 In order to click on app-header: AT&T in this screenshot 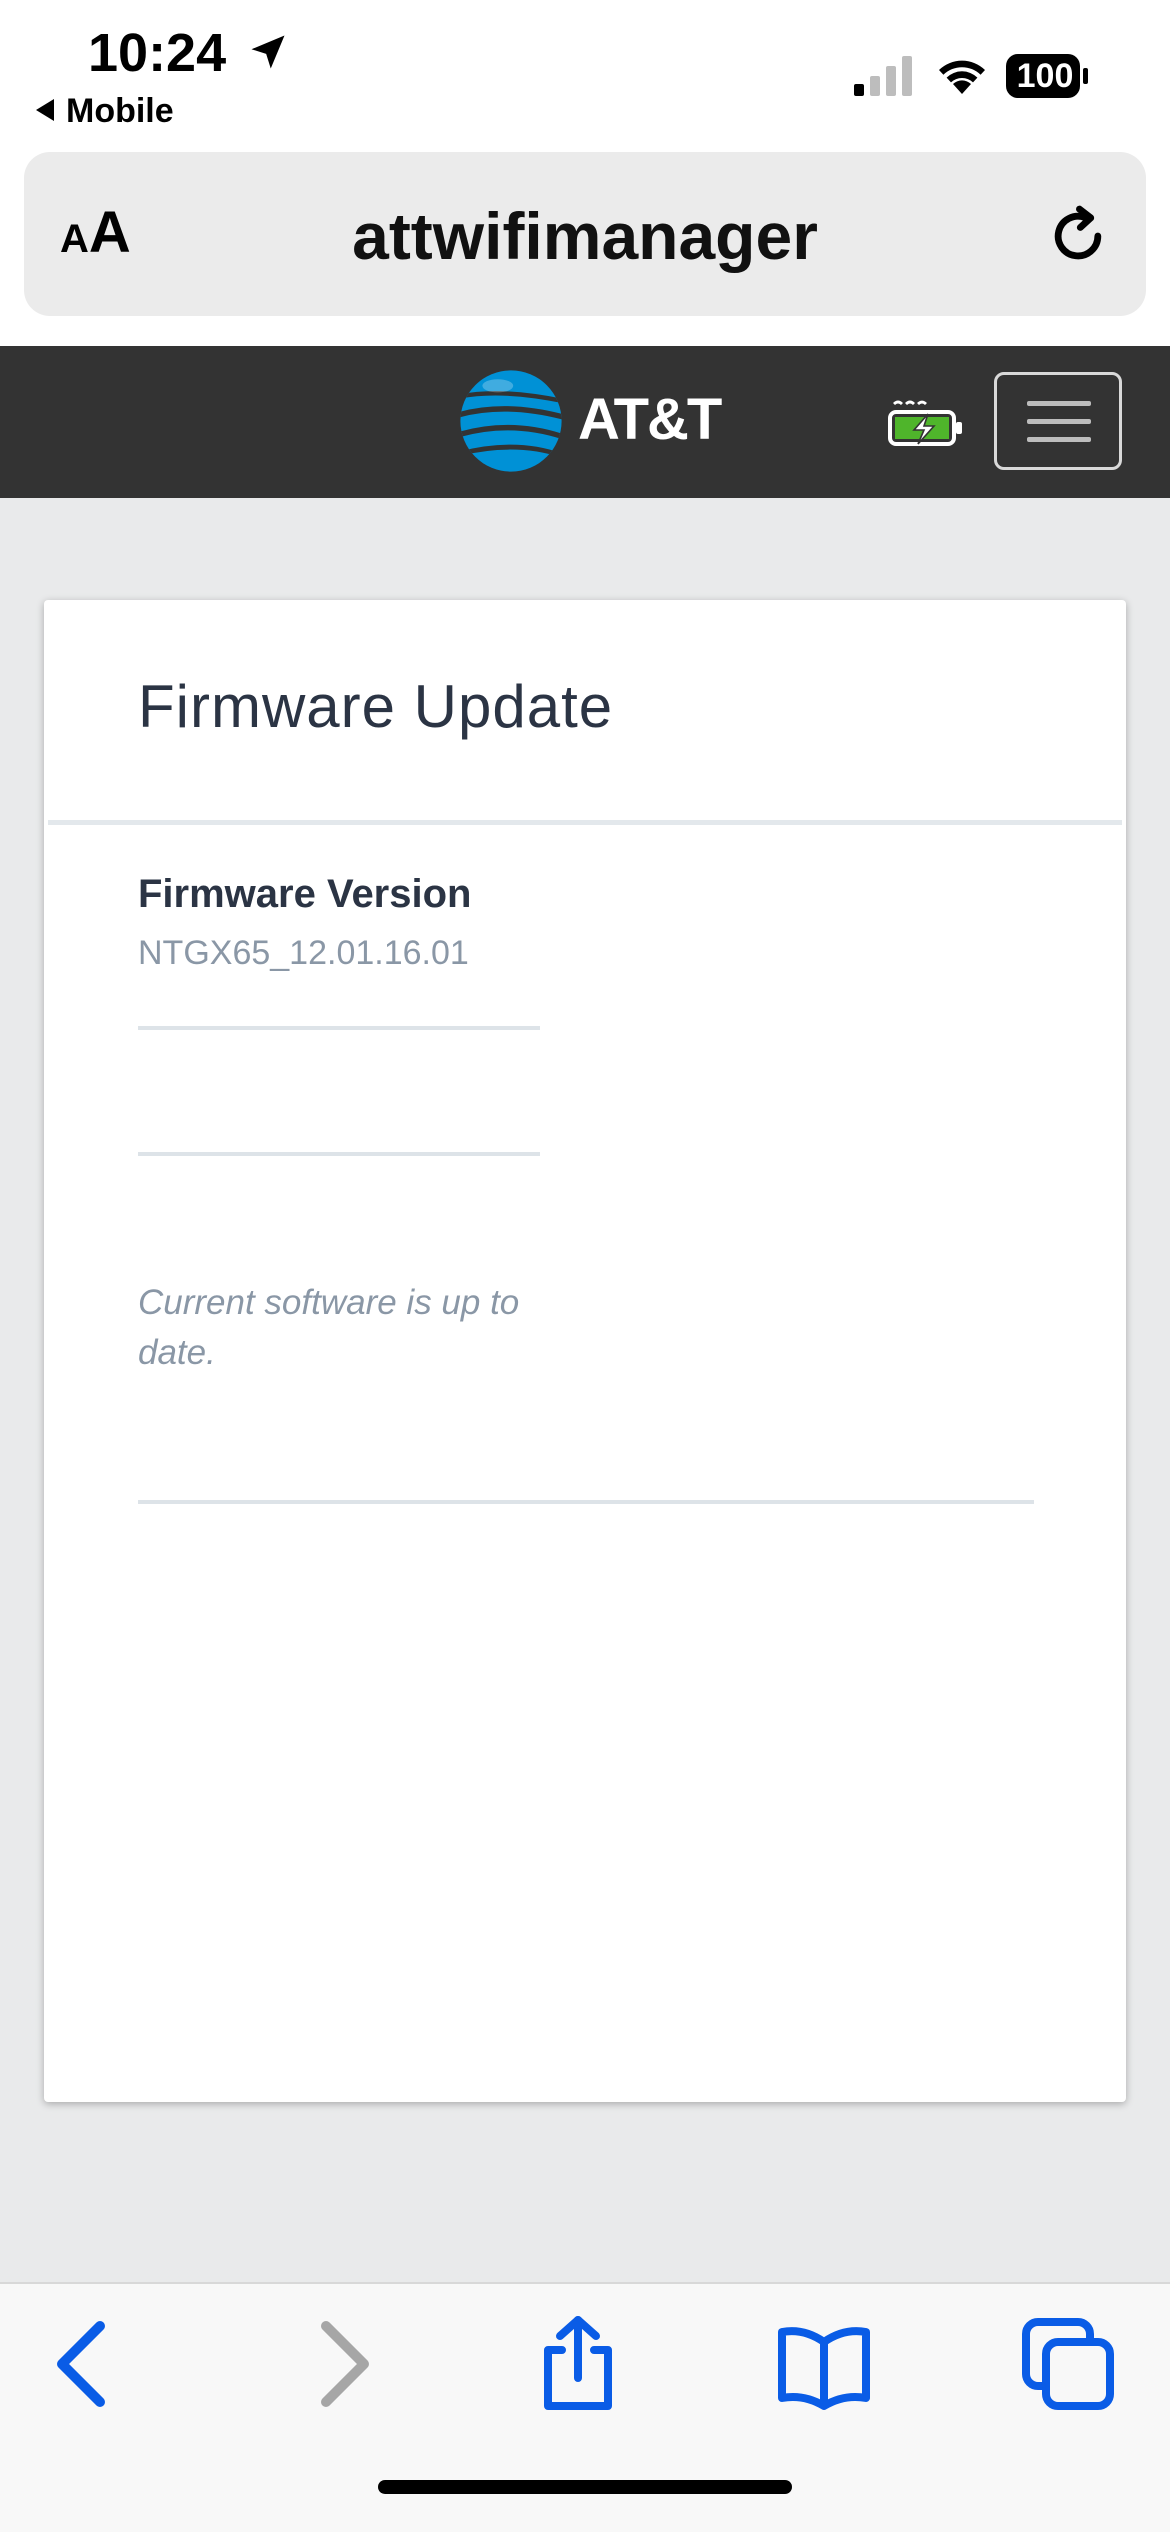, I will do `click(585, 422)`.